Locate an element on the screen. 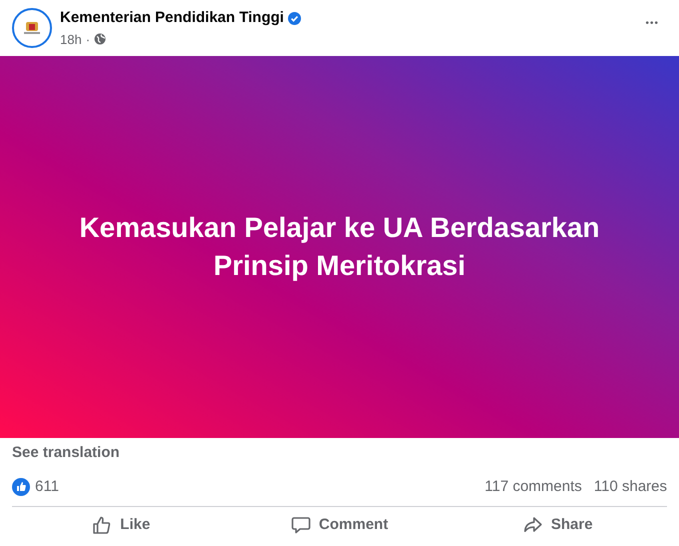 This screenshot has height=546, width=679. crest-icon is located at coordinates (32, 28).